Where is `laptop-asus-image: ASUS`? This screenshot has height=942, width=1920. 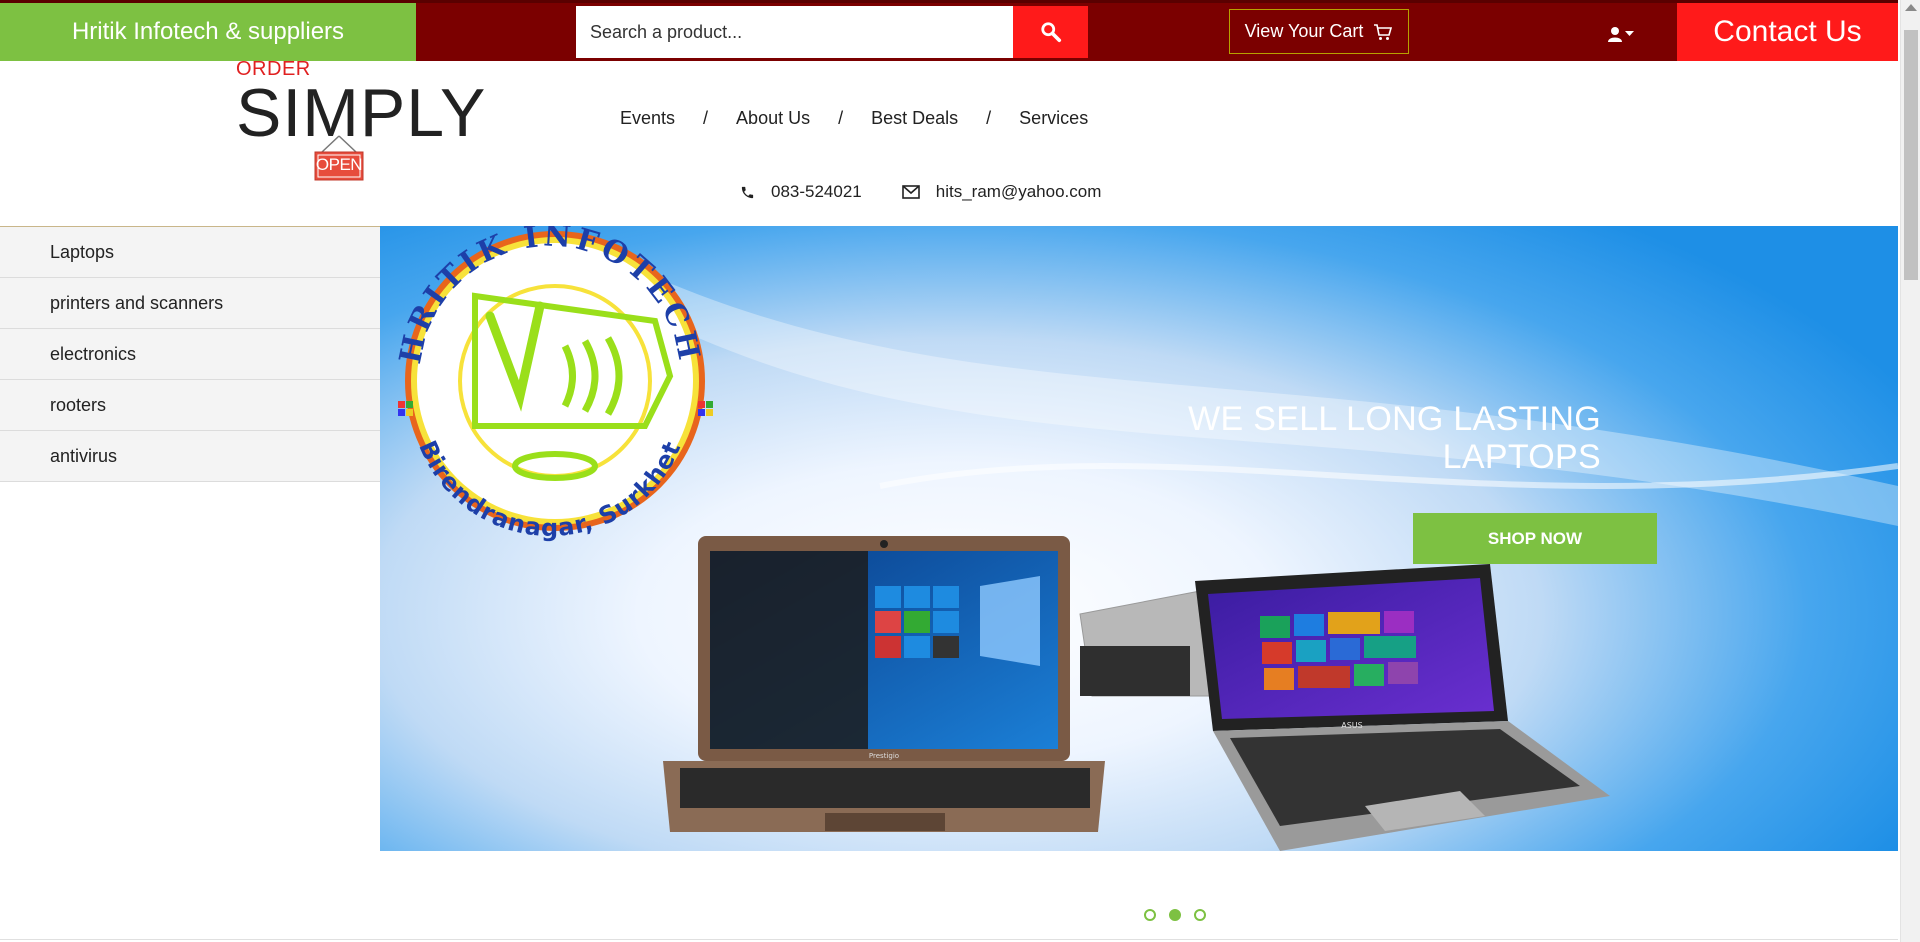 laptop-asus-image: ASUS is located at coordinates (1402, 707).